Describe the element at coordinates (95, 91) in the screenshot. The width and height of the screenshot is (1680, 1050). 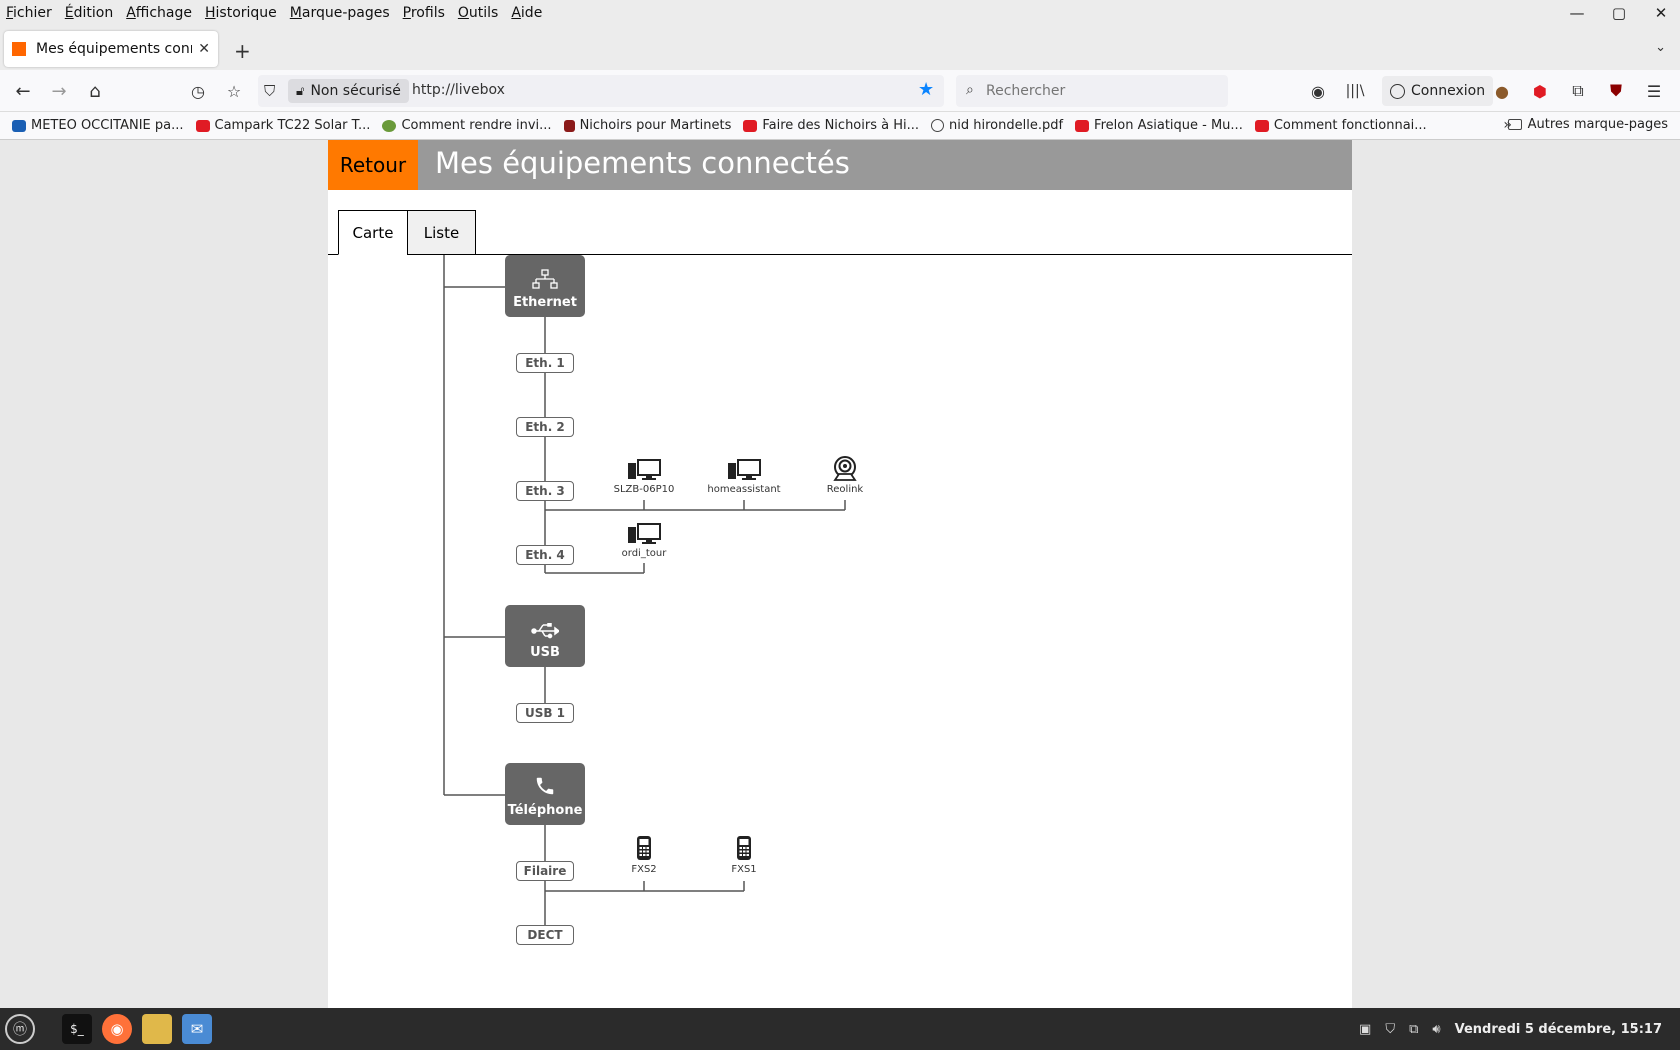
I see `home-icon: ⌂` at that location.